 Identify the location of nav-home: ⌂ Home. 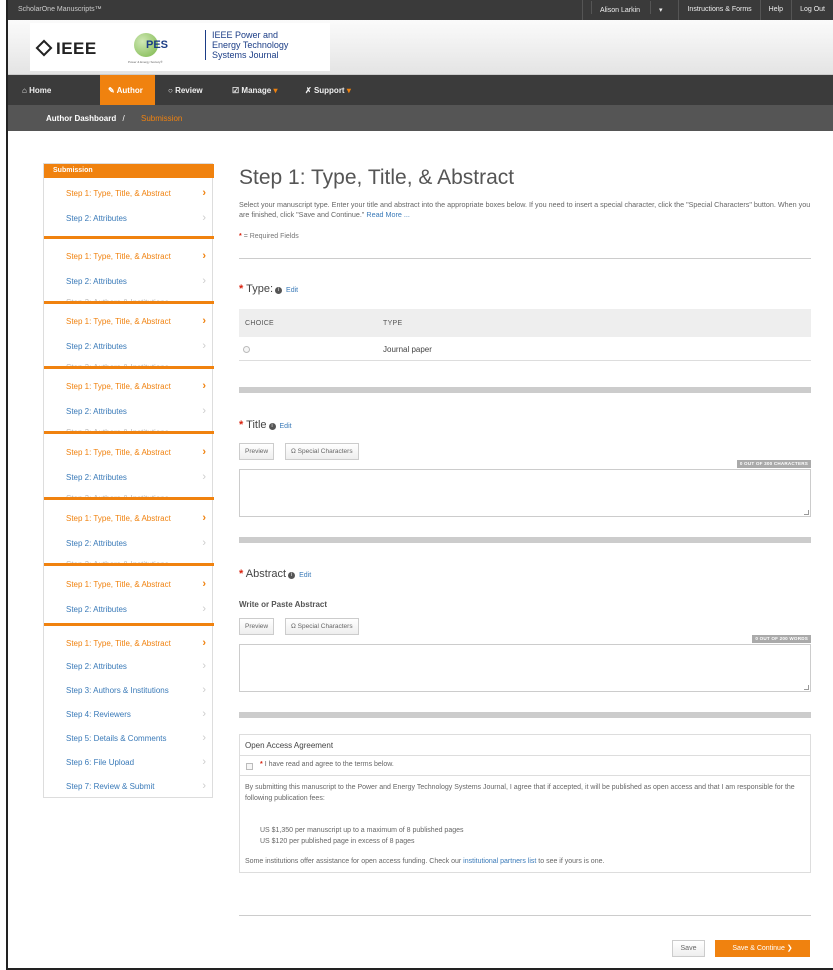
(36, 90).